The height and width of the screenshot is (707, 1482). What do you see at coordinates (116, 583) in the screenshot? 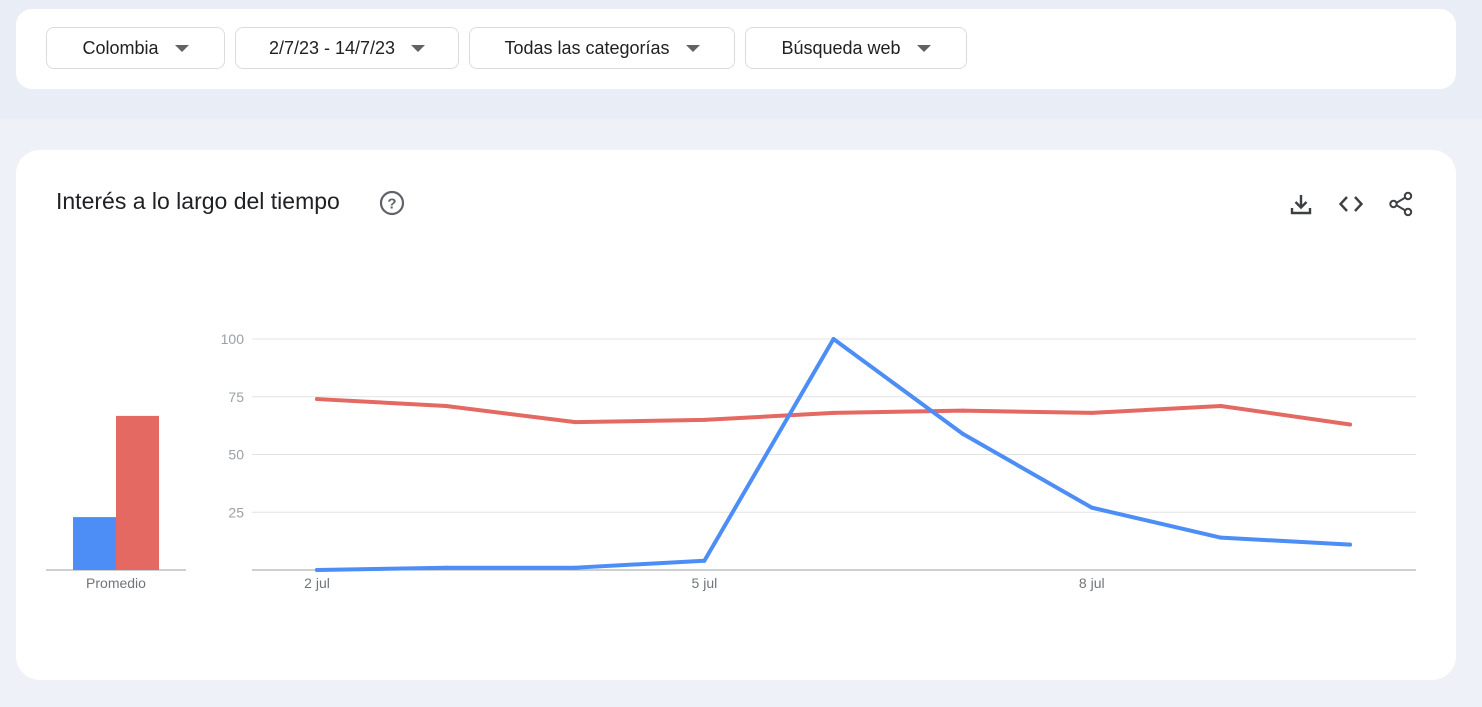
I see `average-label: Promedio` at bounding box center [116, 583].